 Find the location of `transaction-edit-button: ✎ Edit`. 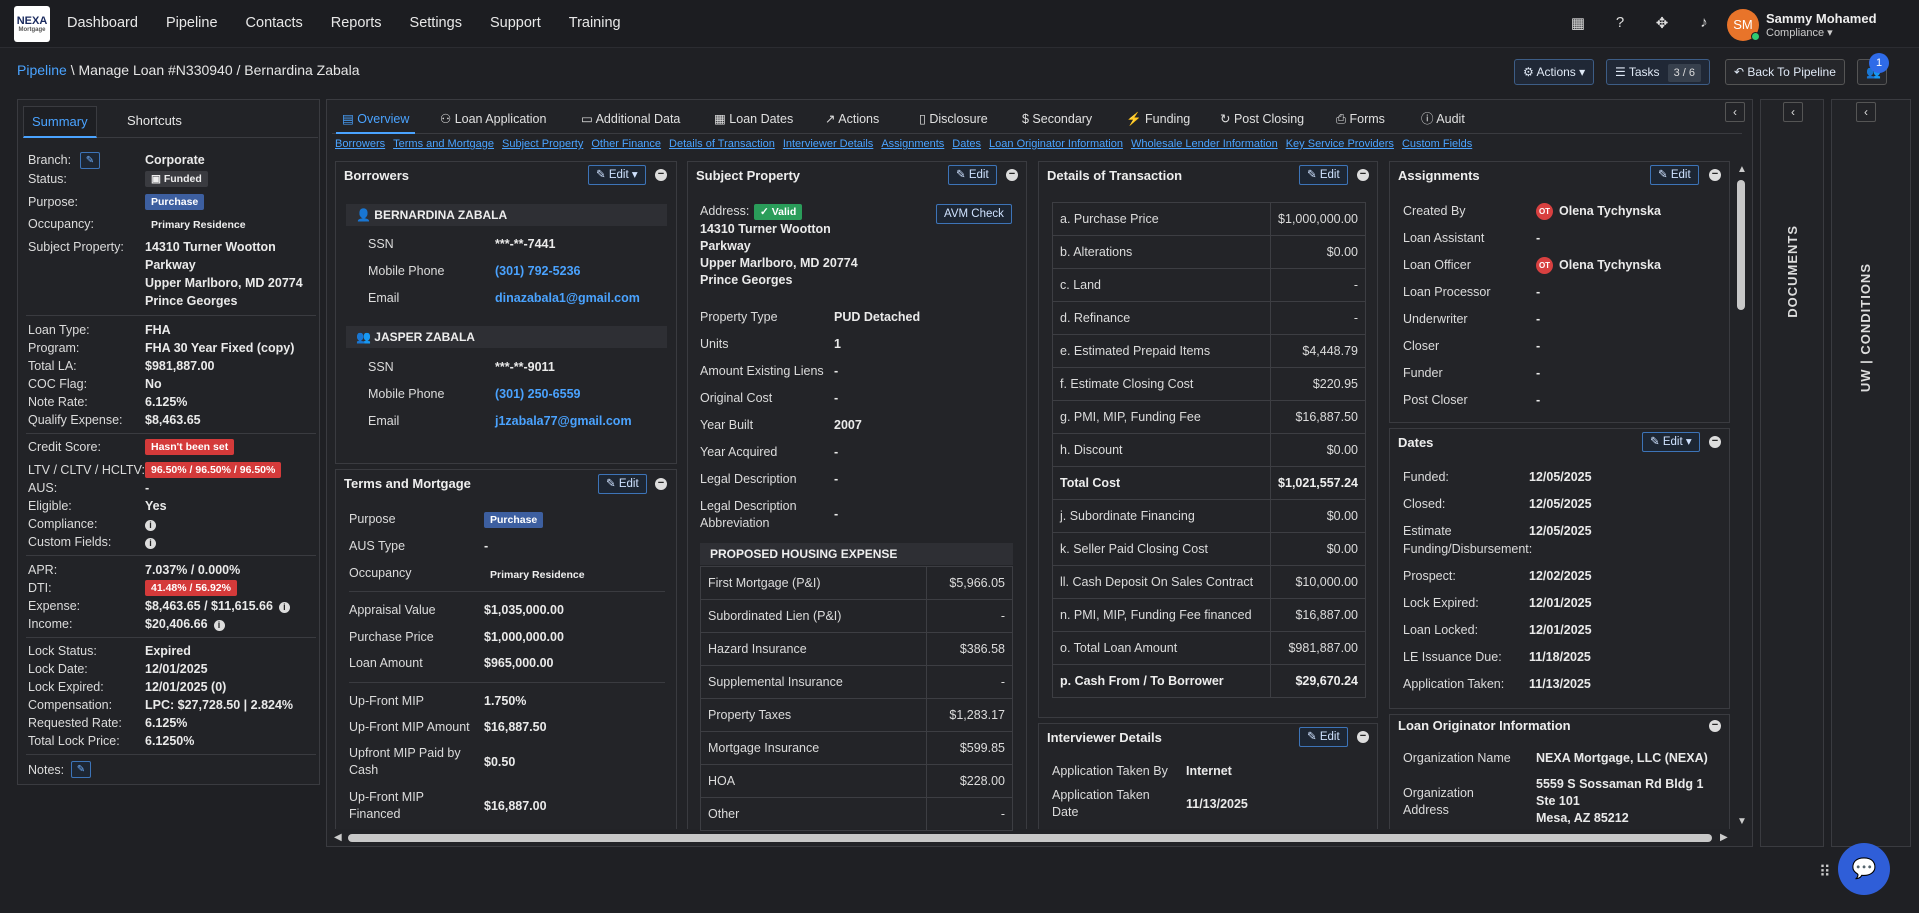

transaction-edit-button: ✎ Edit is located at coordinates (1323, 175).